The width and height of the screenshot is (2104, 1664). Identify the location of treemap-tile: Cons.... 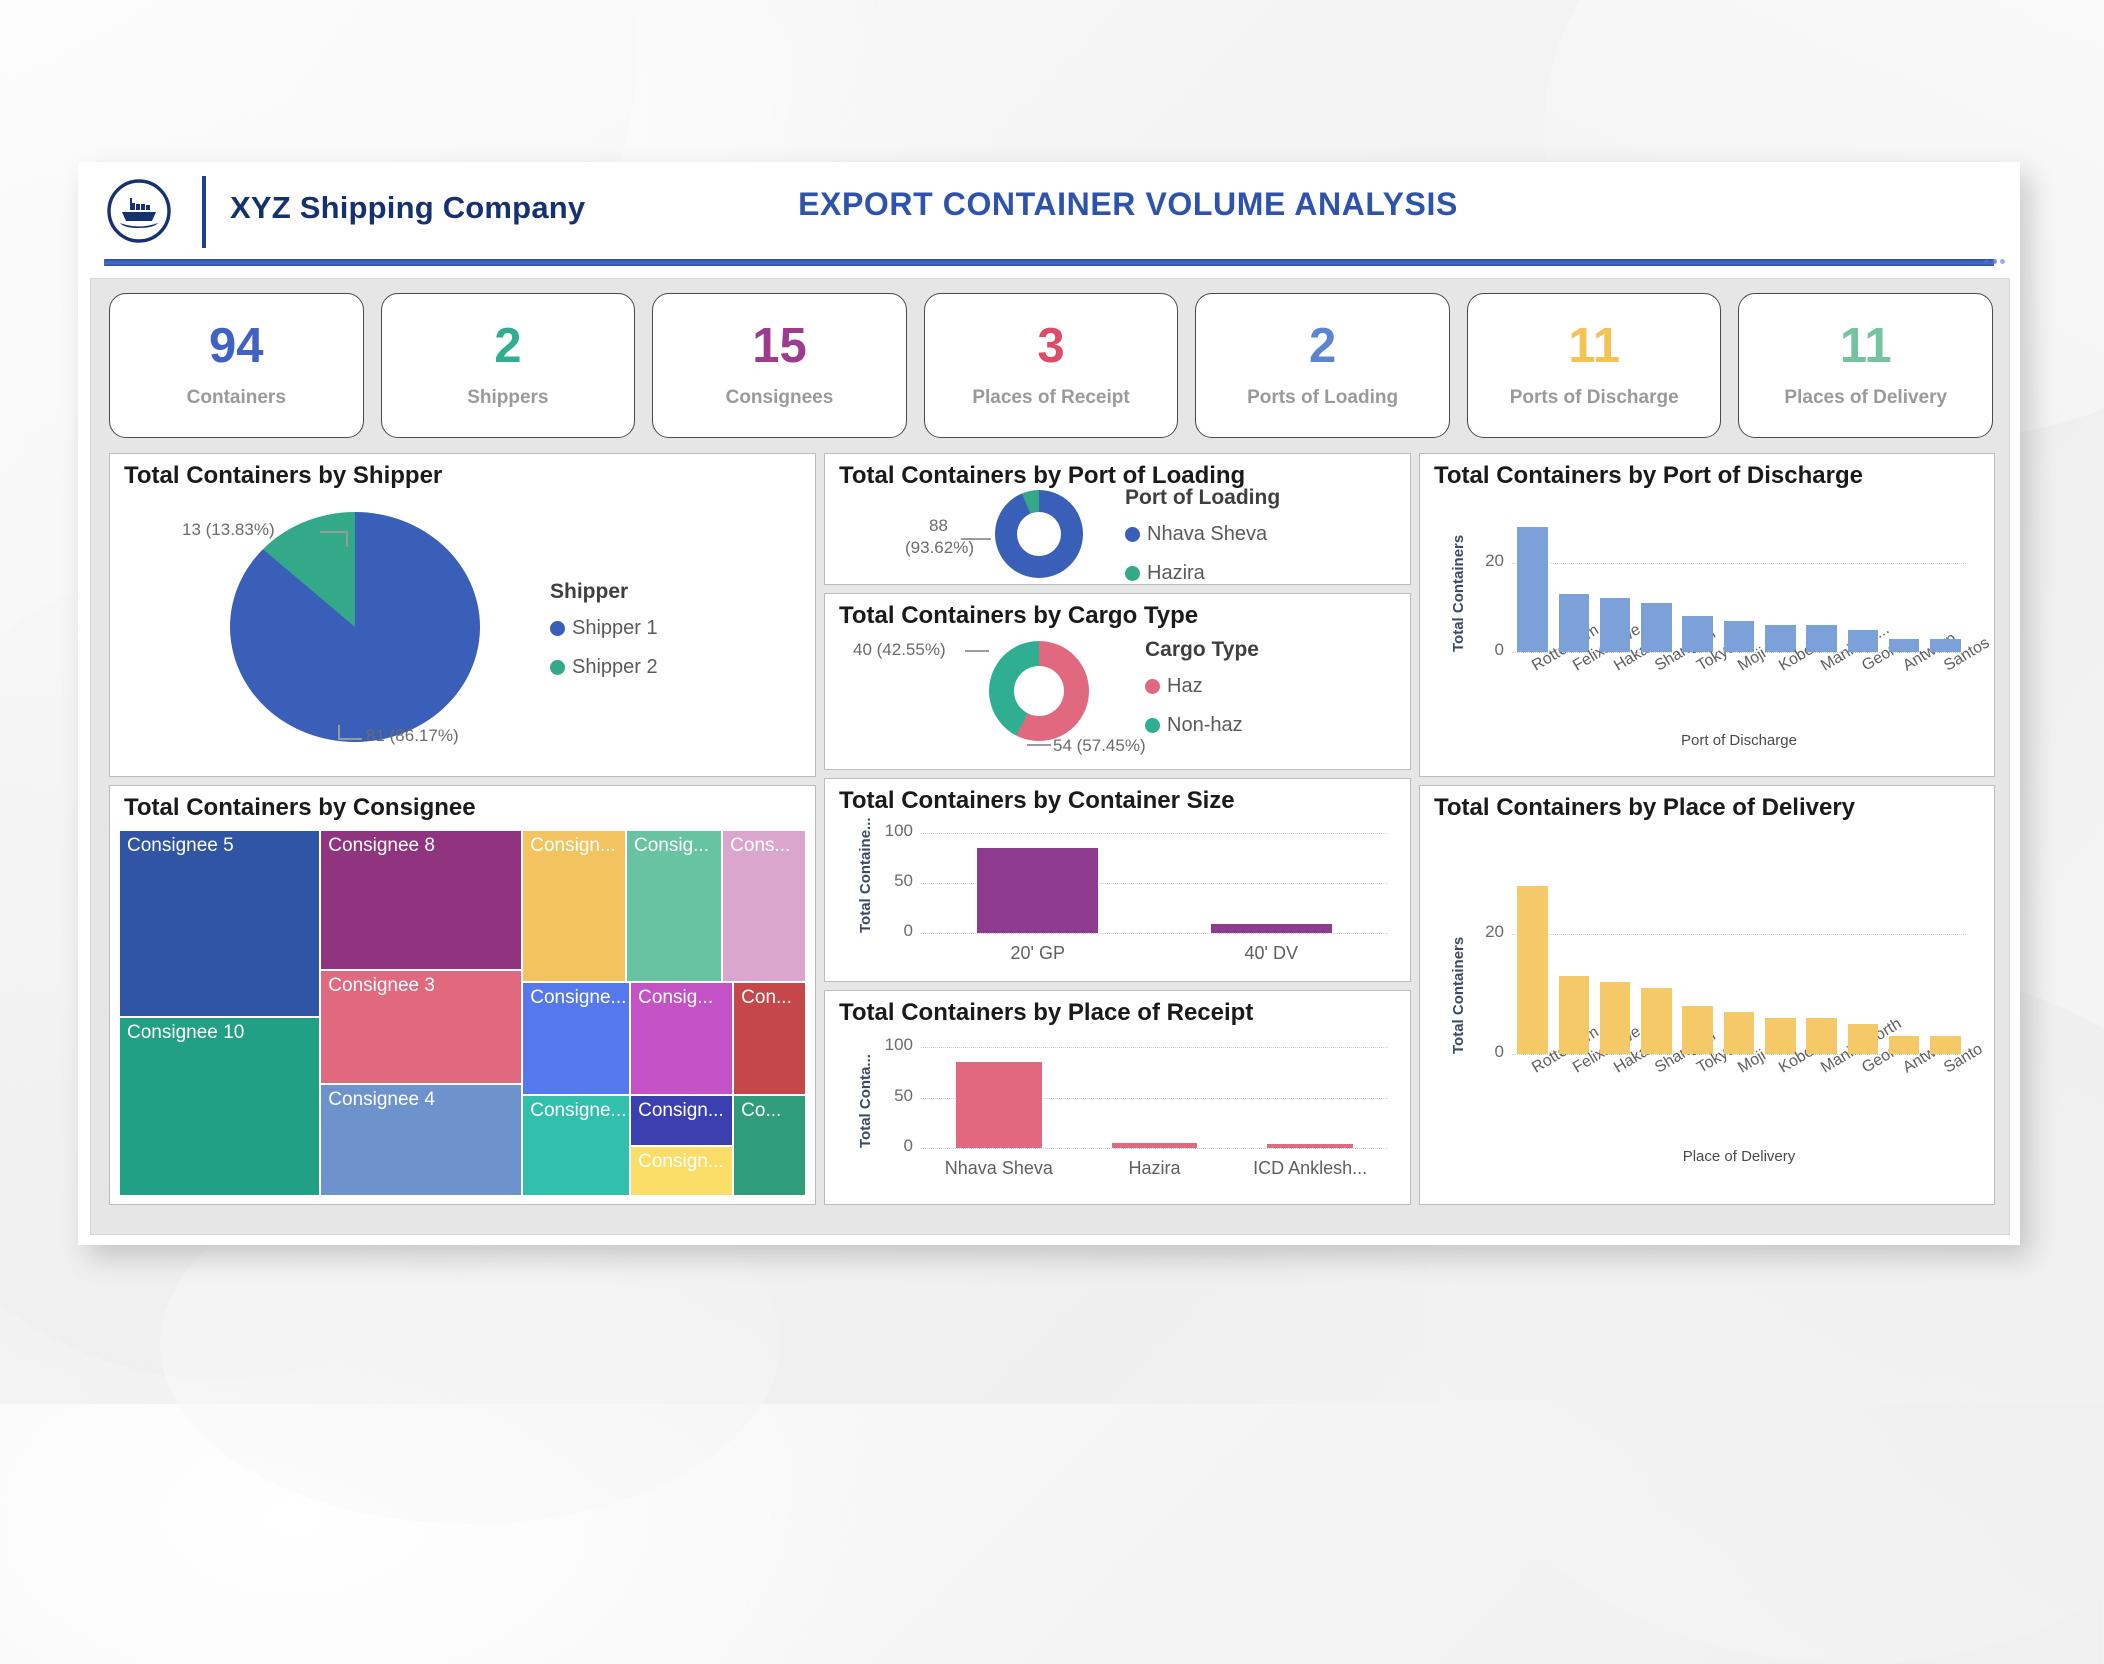
(764, 906).